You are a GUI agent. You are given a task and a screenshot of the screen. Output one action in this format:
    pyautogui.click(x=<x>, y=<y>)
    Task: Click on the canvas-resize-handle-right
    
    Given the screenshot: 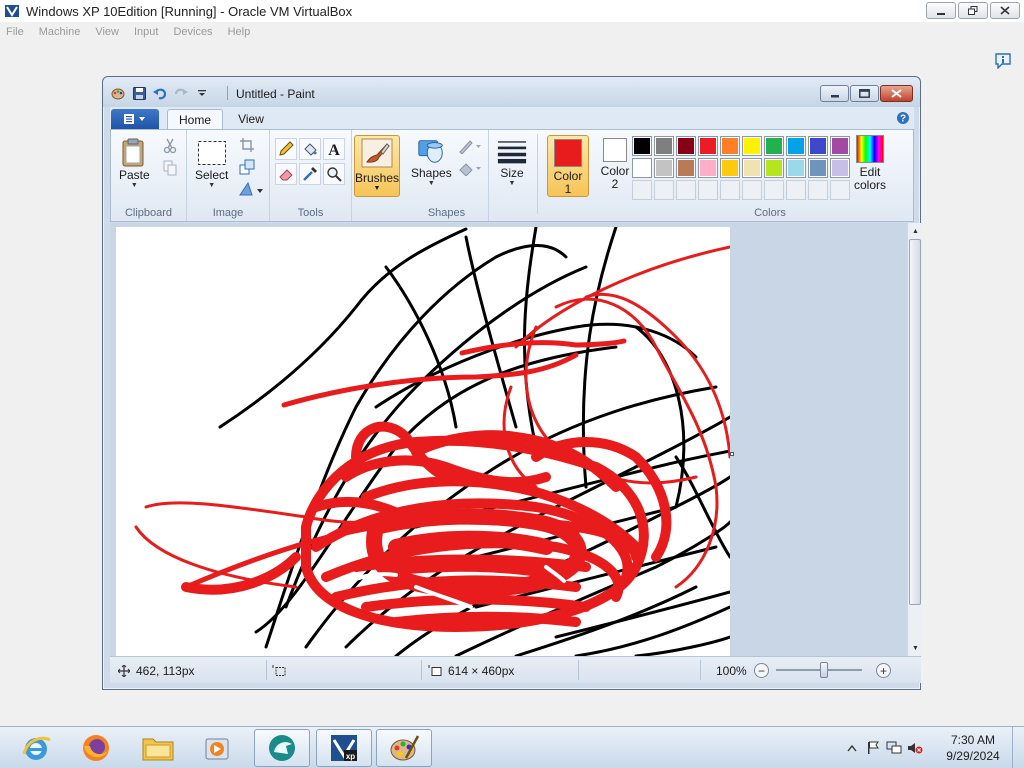 What is the action you would take?
    pyautogui.click(x=732, y=454)
    